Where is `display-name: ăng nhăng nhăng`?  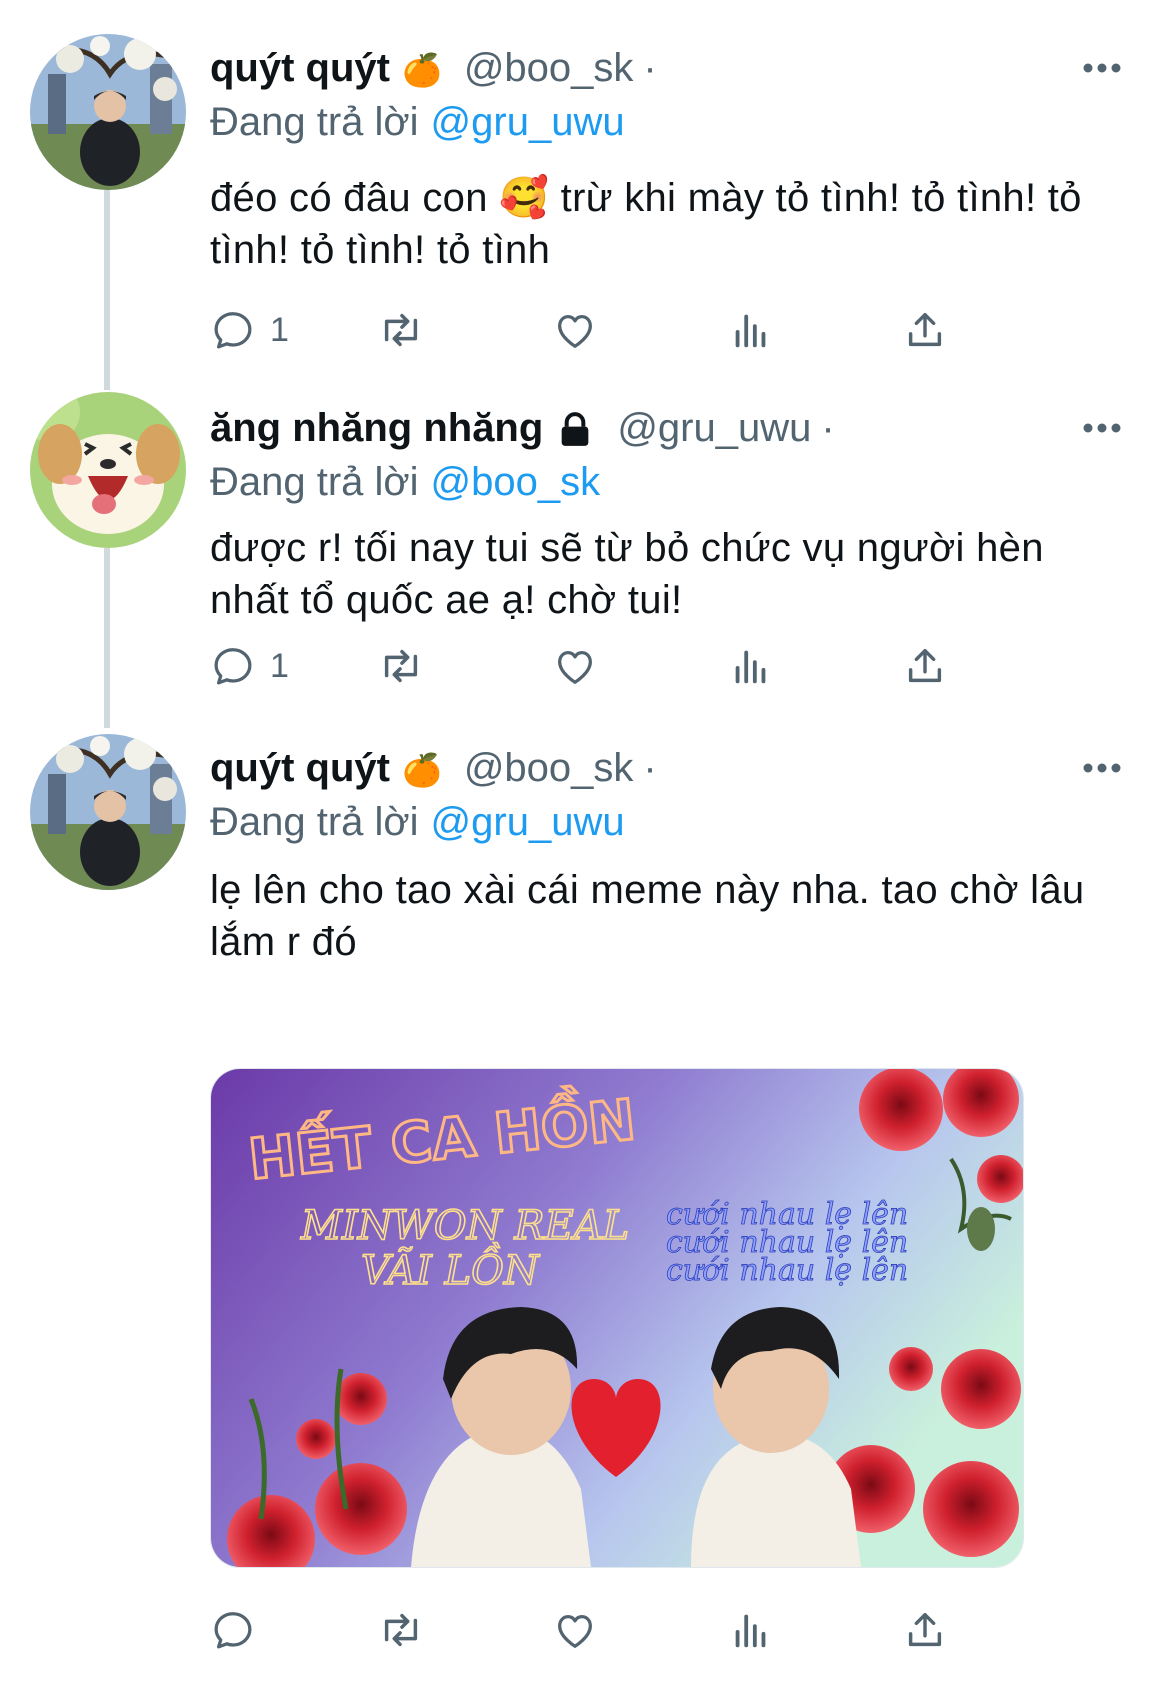 display-name: ăng nhăng nhăng is located at coordinates (376, 428).